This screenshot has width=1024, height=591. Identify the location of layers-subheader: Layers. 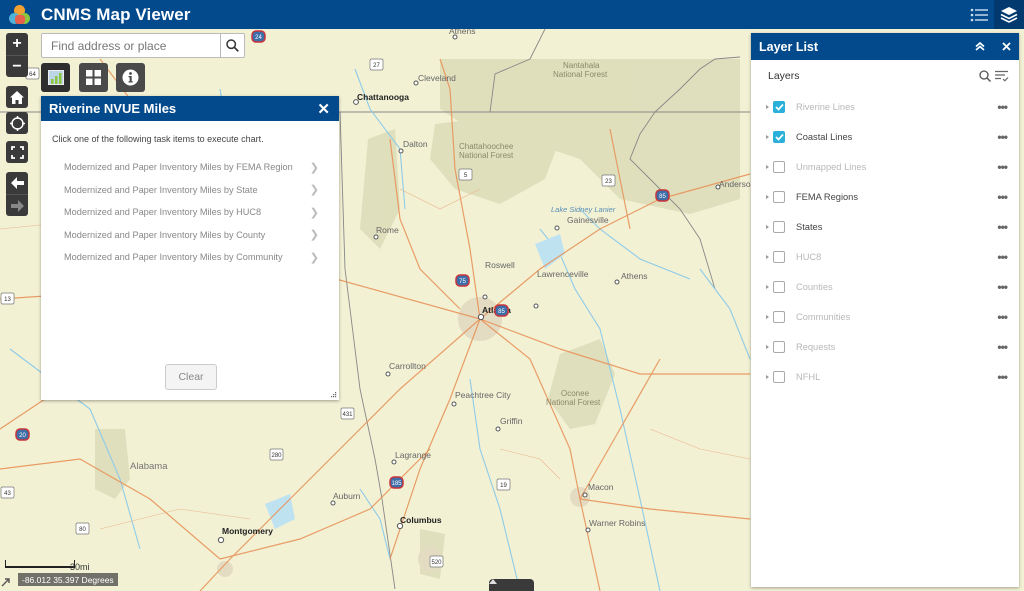
(885, 76).